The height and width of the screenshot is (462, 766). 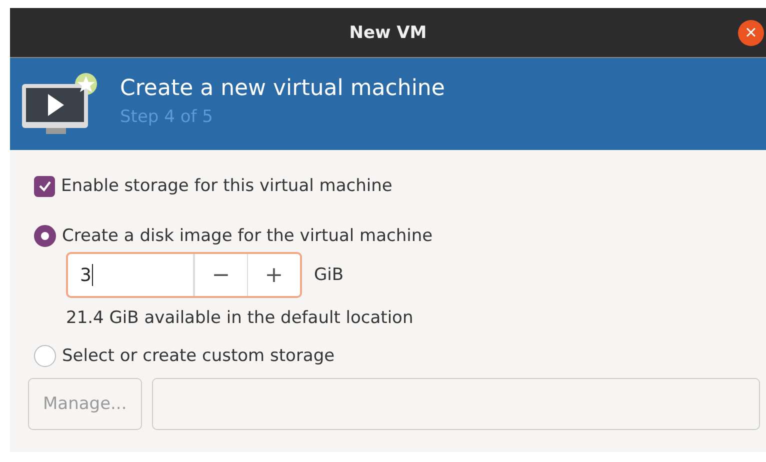 What do you see at coordinates (456, 404) in the screenshot?
I see `storage-path-field` at bounding box center [456, 404].